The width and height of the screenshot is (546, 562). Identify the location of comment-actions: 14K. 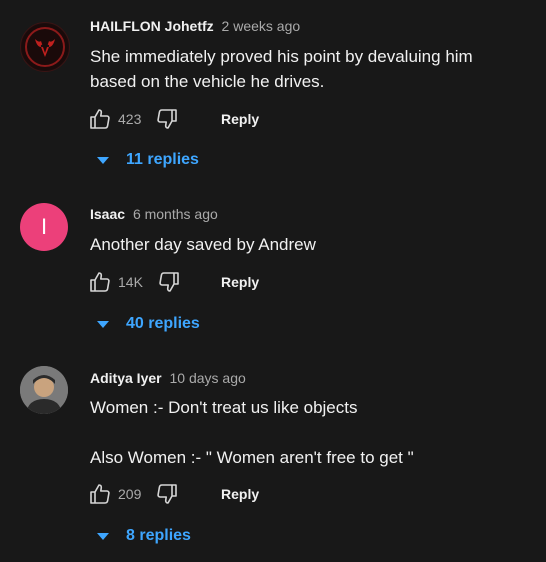
(134, 282).